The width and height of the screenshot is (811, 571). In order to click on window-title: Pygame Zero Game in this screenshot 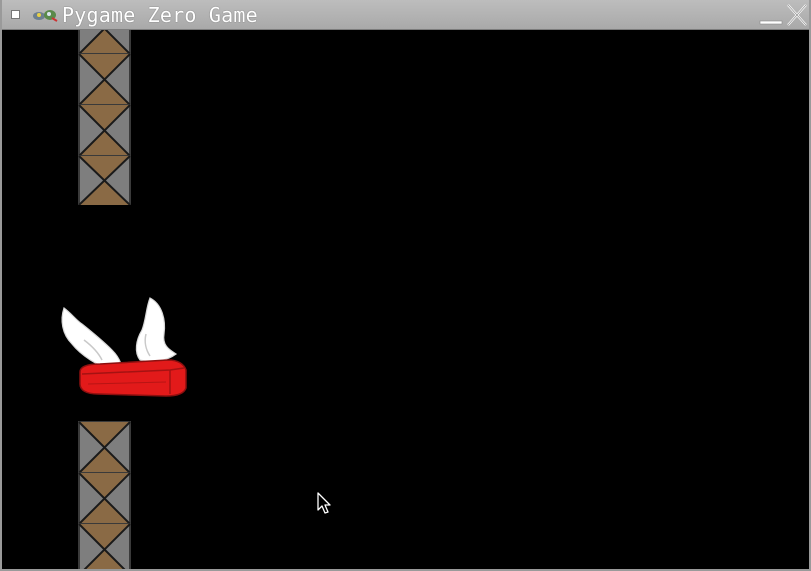, I will do `click(160, 15)`.